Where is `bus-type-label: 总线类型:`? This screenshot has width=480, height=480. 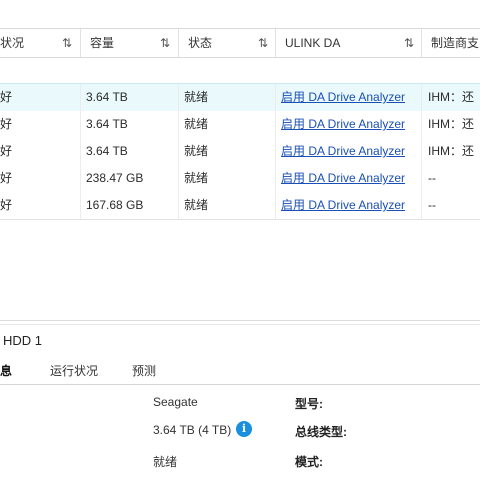
bus-type-label: 总线类型: is located at coordinates (321, 432).